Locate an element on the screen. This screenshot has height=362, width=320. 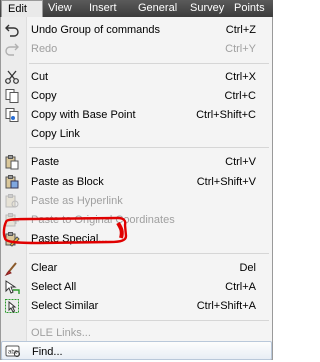
menu-item-label: Redo is located at coordinates (44, 49).